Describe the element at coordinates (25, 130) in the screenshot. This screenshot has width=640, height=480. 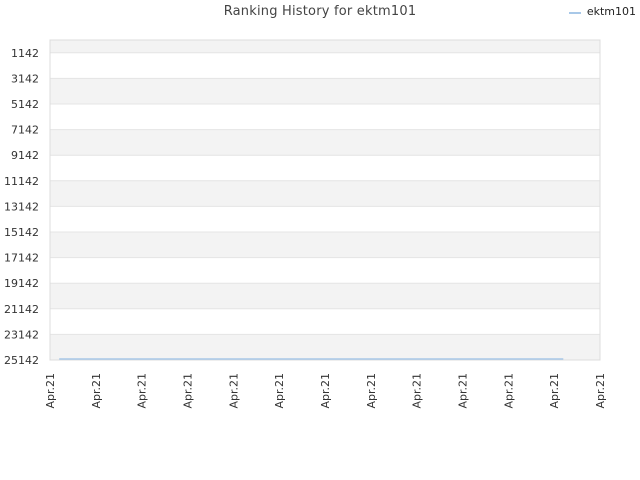
I see `y-tick-label: 7142` at that location.